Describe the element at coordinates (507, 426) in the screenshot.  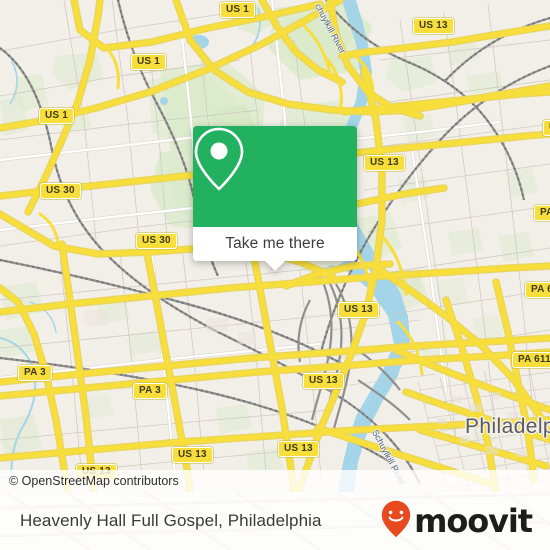
I see `city-label-philadelphia: Philadelphia` at that location.